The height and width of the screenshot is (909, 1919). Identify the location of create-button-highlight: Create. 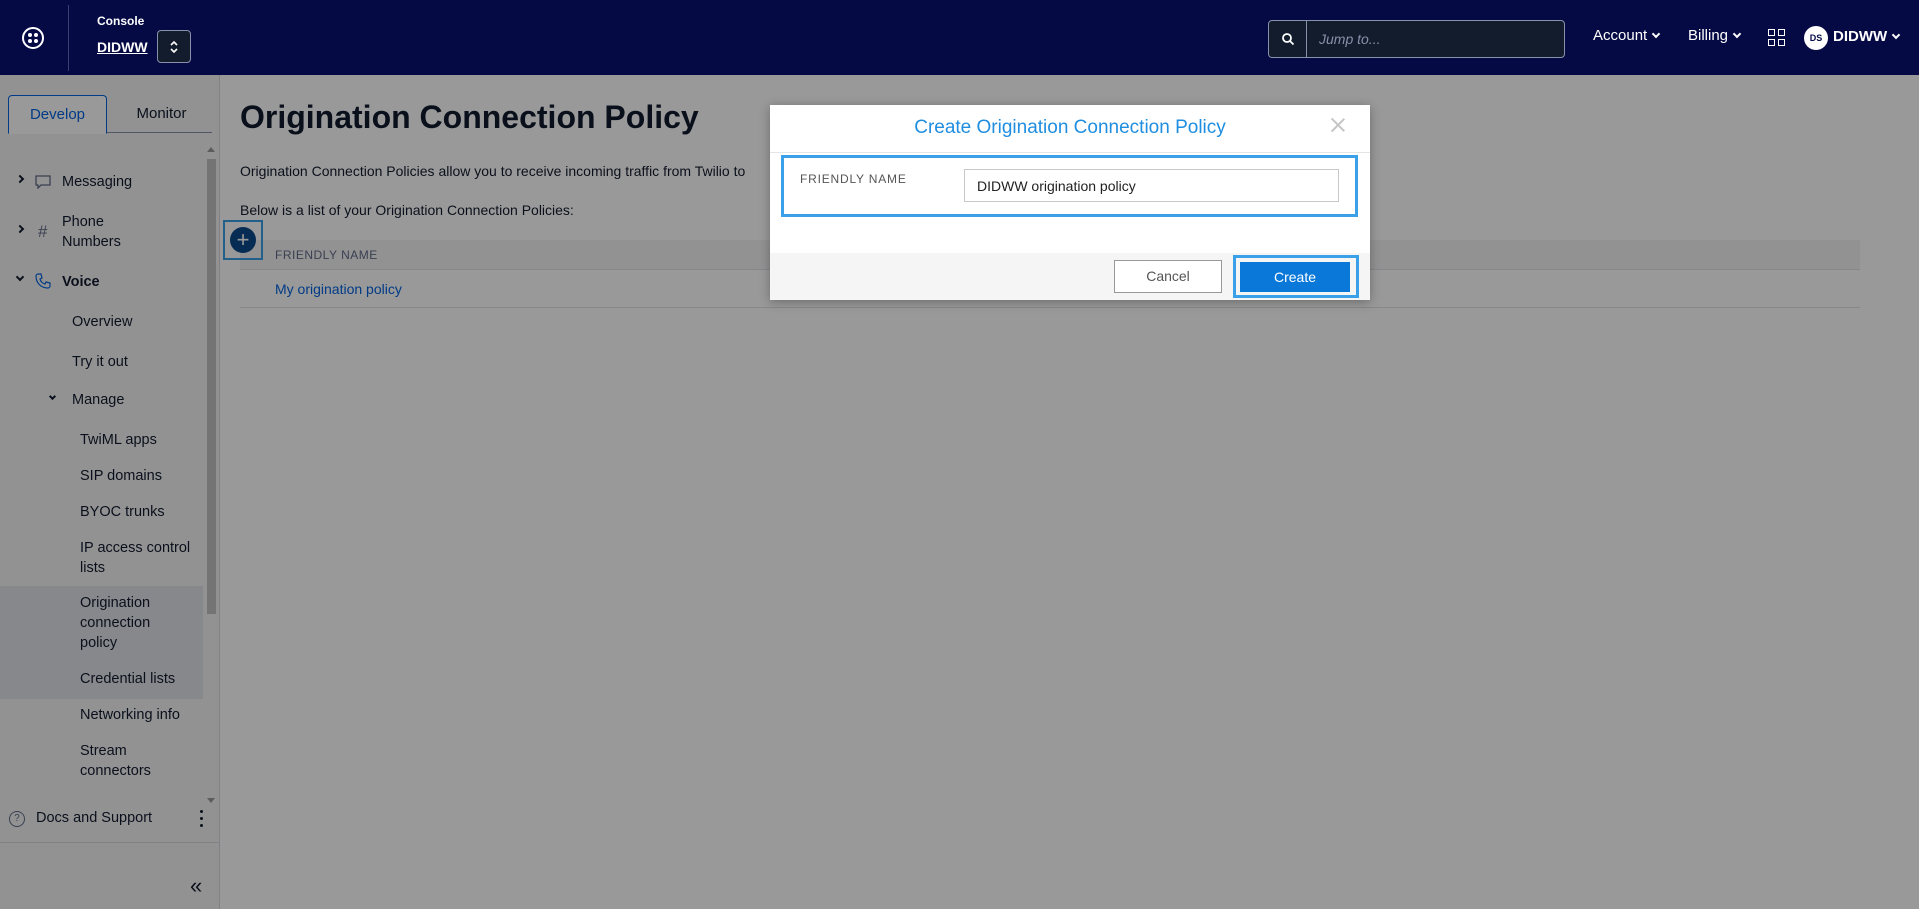
(1296, 276).